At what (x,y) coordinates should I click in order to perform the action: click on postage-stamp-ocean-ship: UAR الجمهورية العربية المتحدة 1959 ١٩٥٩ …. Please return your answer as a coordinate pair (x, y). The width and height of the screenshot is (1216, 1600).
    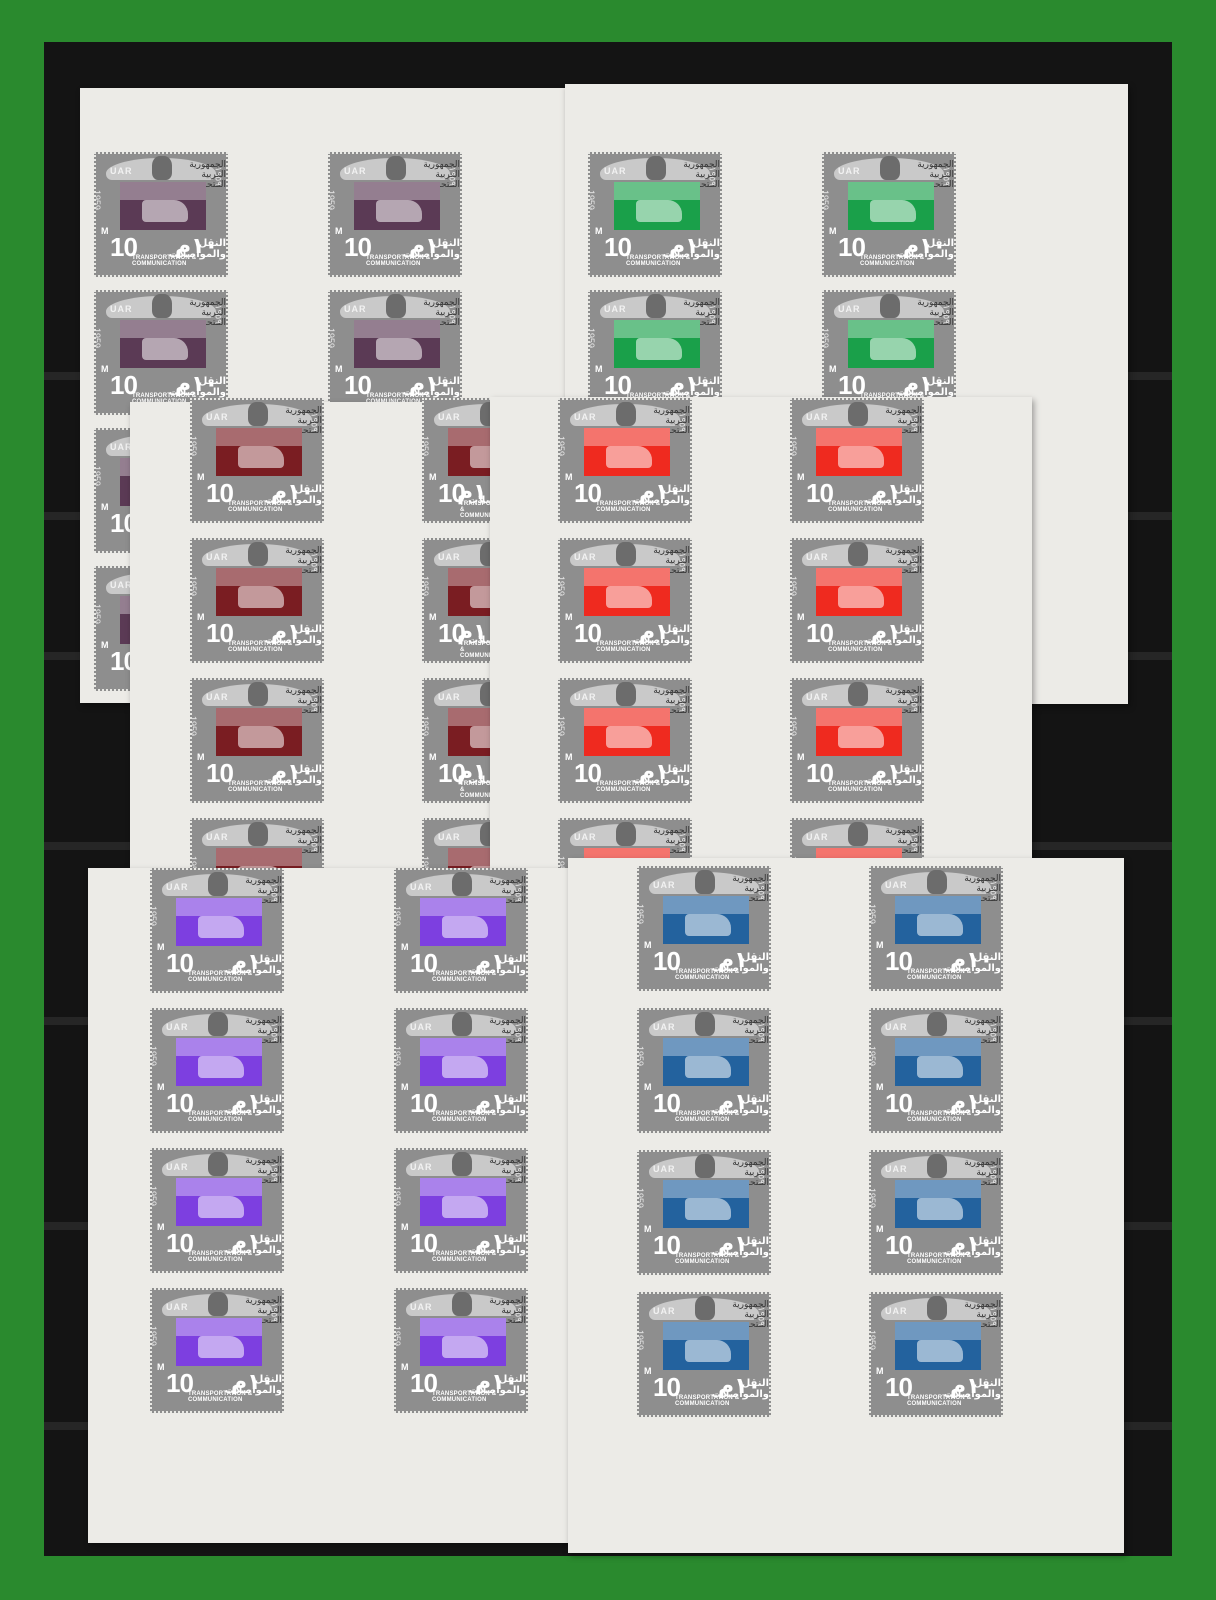
    Looking at the image, I should click on (704, 1354).